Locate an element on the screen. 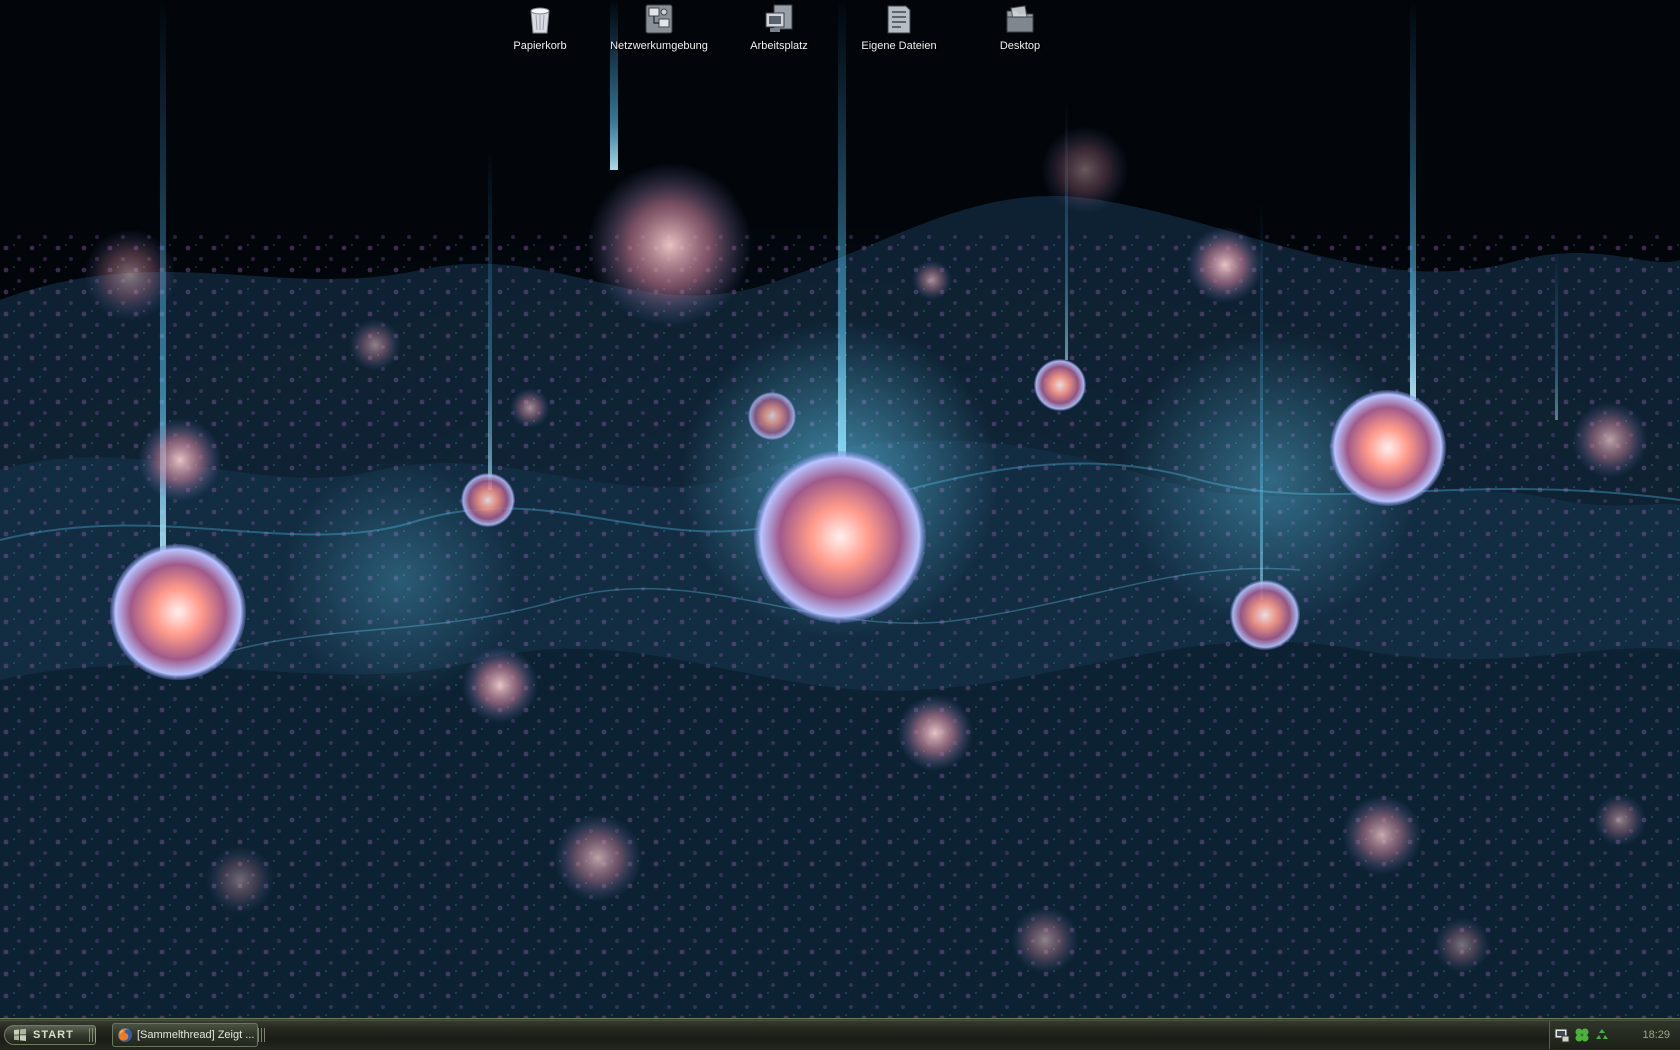  taskbar: START [Sammelthread] Zeigt ... 18:29 is located at coordinates (840, 1034).